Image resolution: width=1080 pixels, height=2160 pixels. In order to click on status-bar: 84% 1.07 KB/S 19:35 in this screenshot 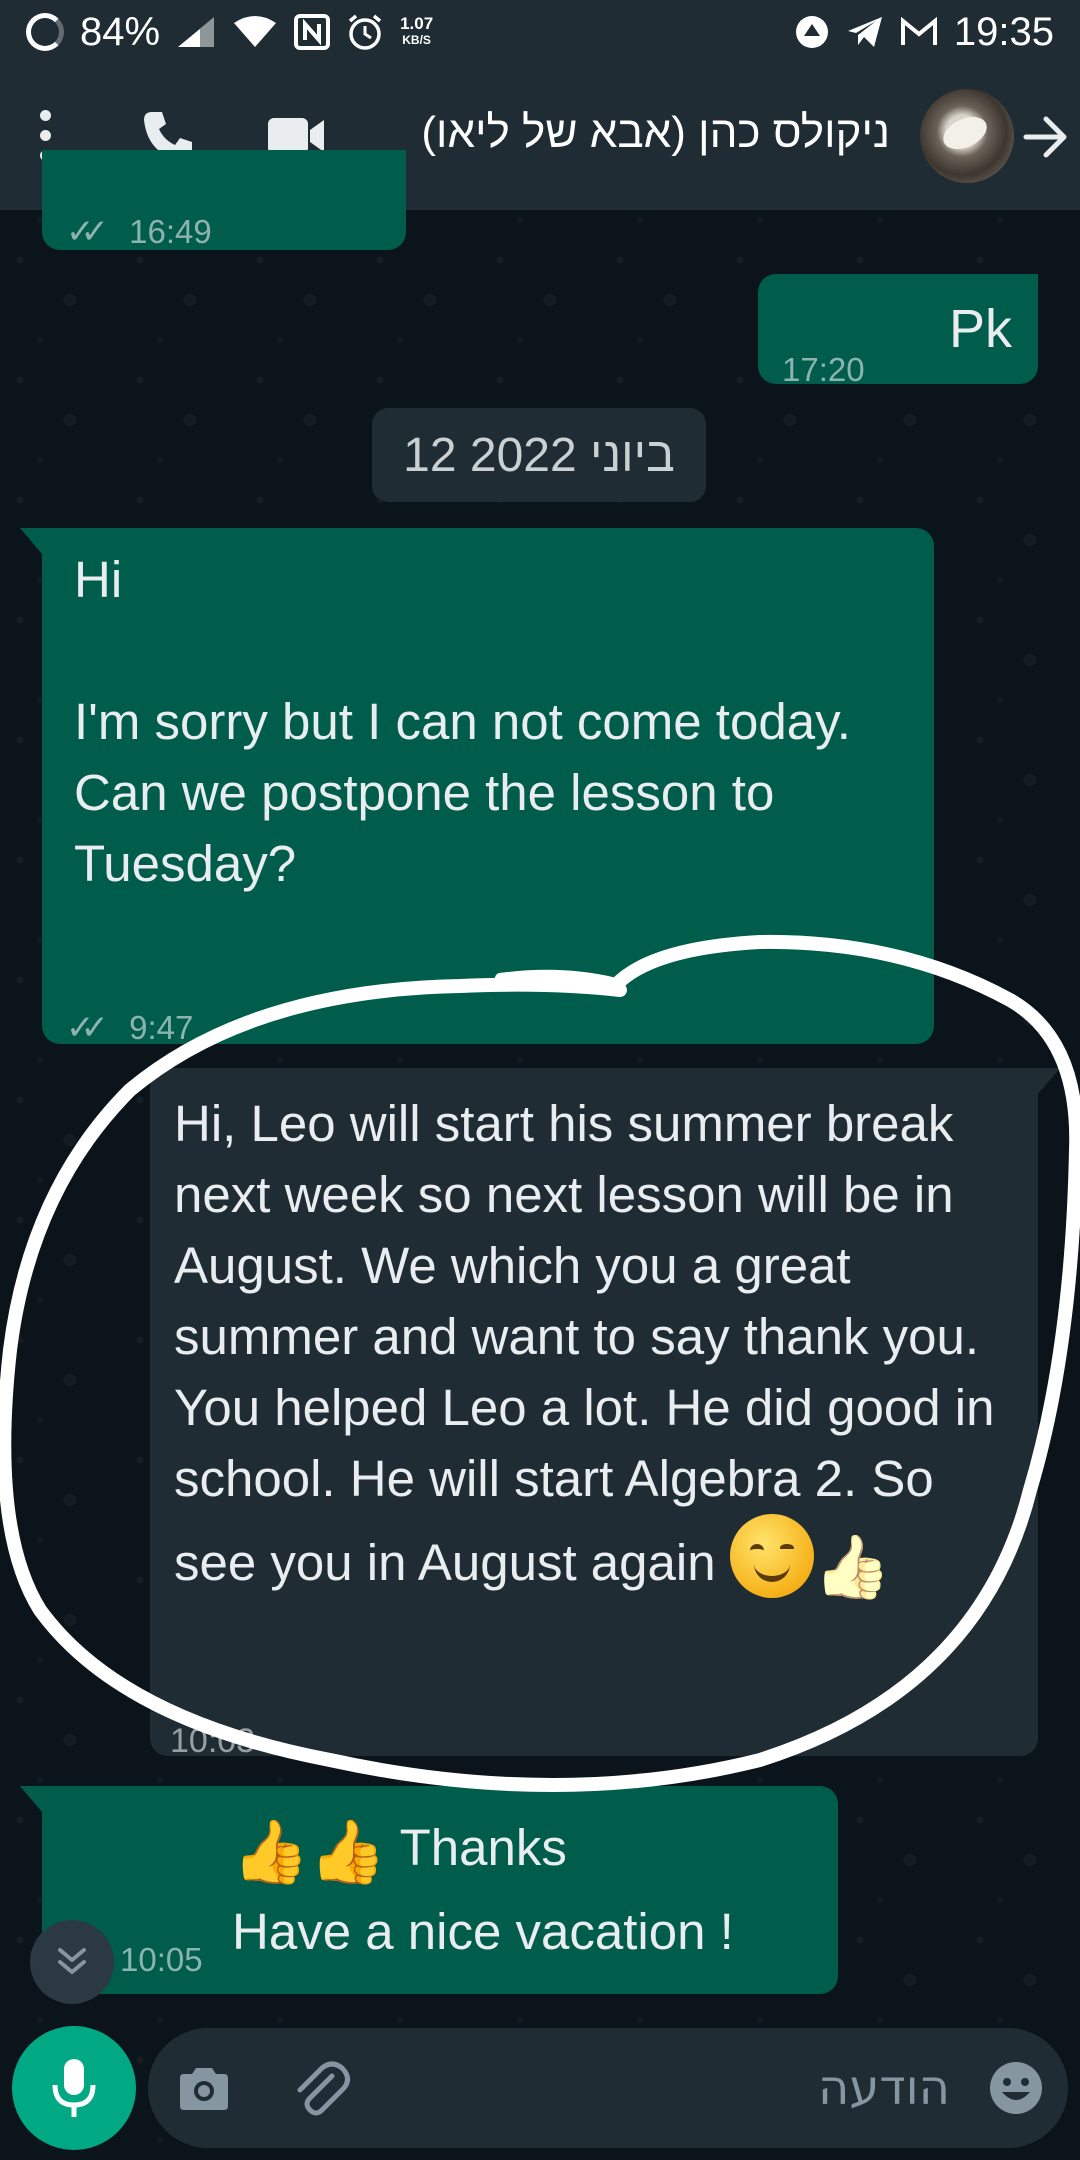, I will do `click(540, 32)`.